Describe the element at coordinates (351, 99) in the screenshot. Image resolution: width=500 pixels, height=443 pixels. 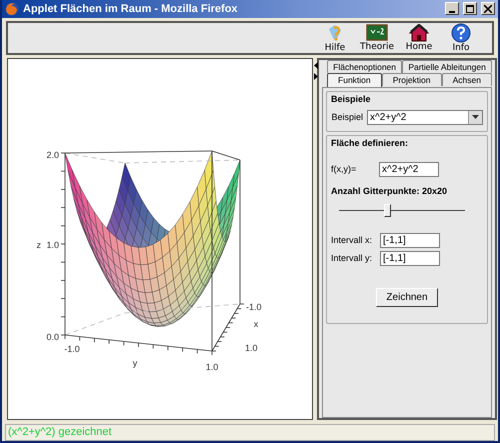
I see `group-title: Beispiele` at that location.